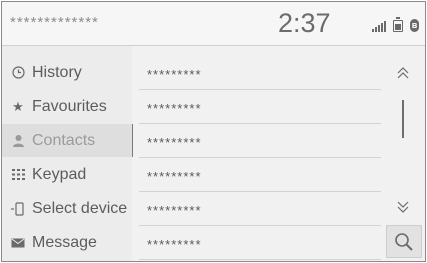  Describe the element at coordinates (59, 174) in the screenshot. I see `sidebar-item-label: Keypad` at that location.